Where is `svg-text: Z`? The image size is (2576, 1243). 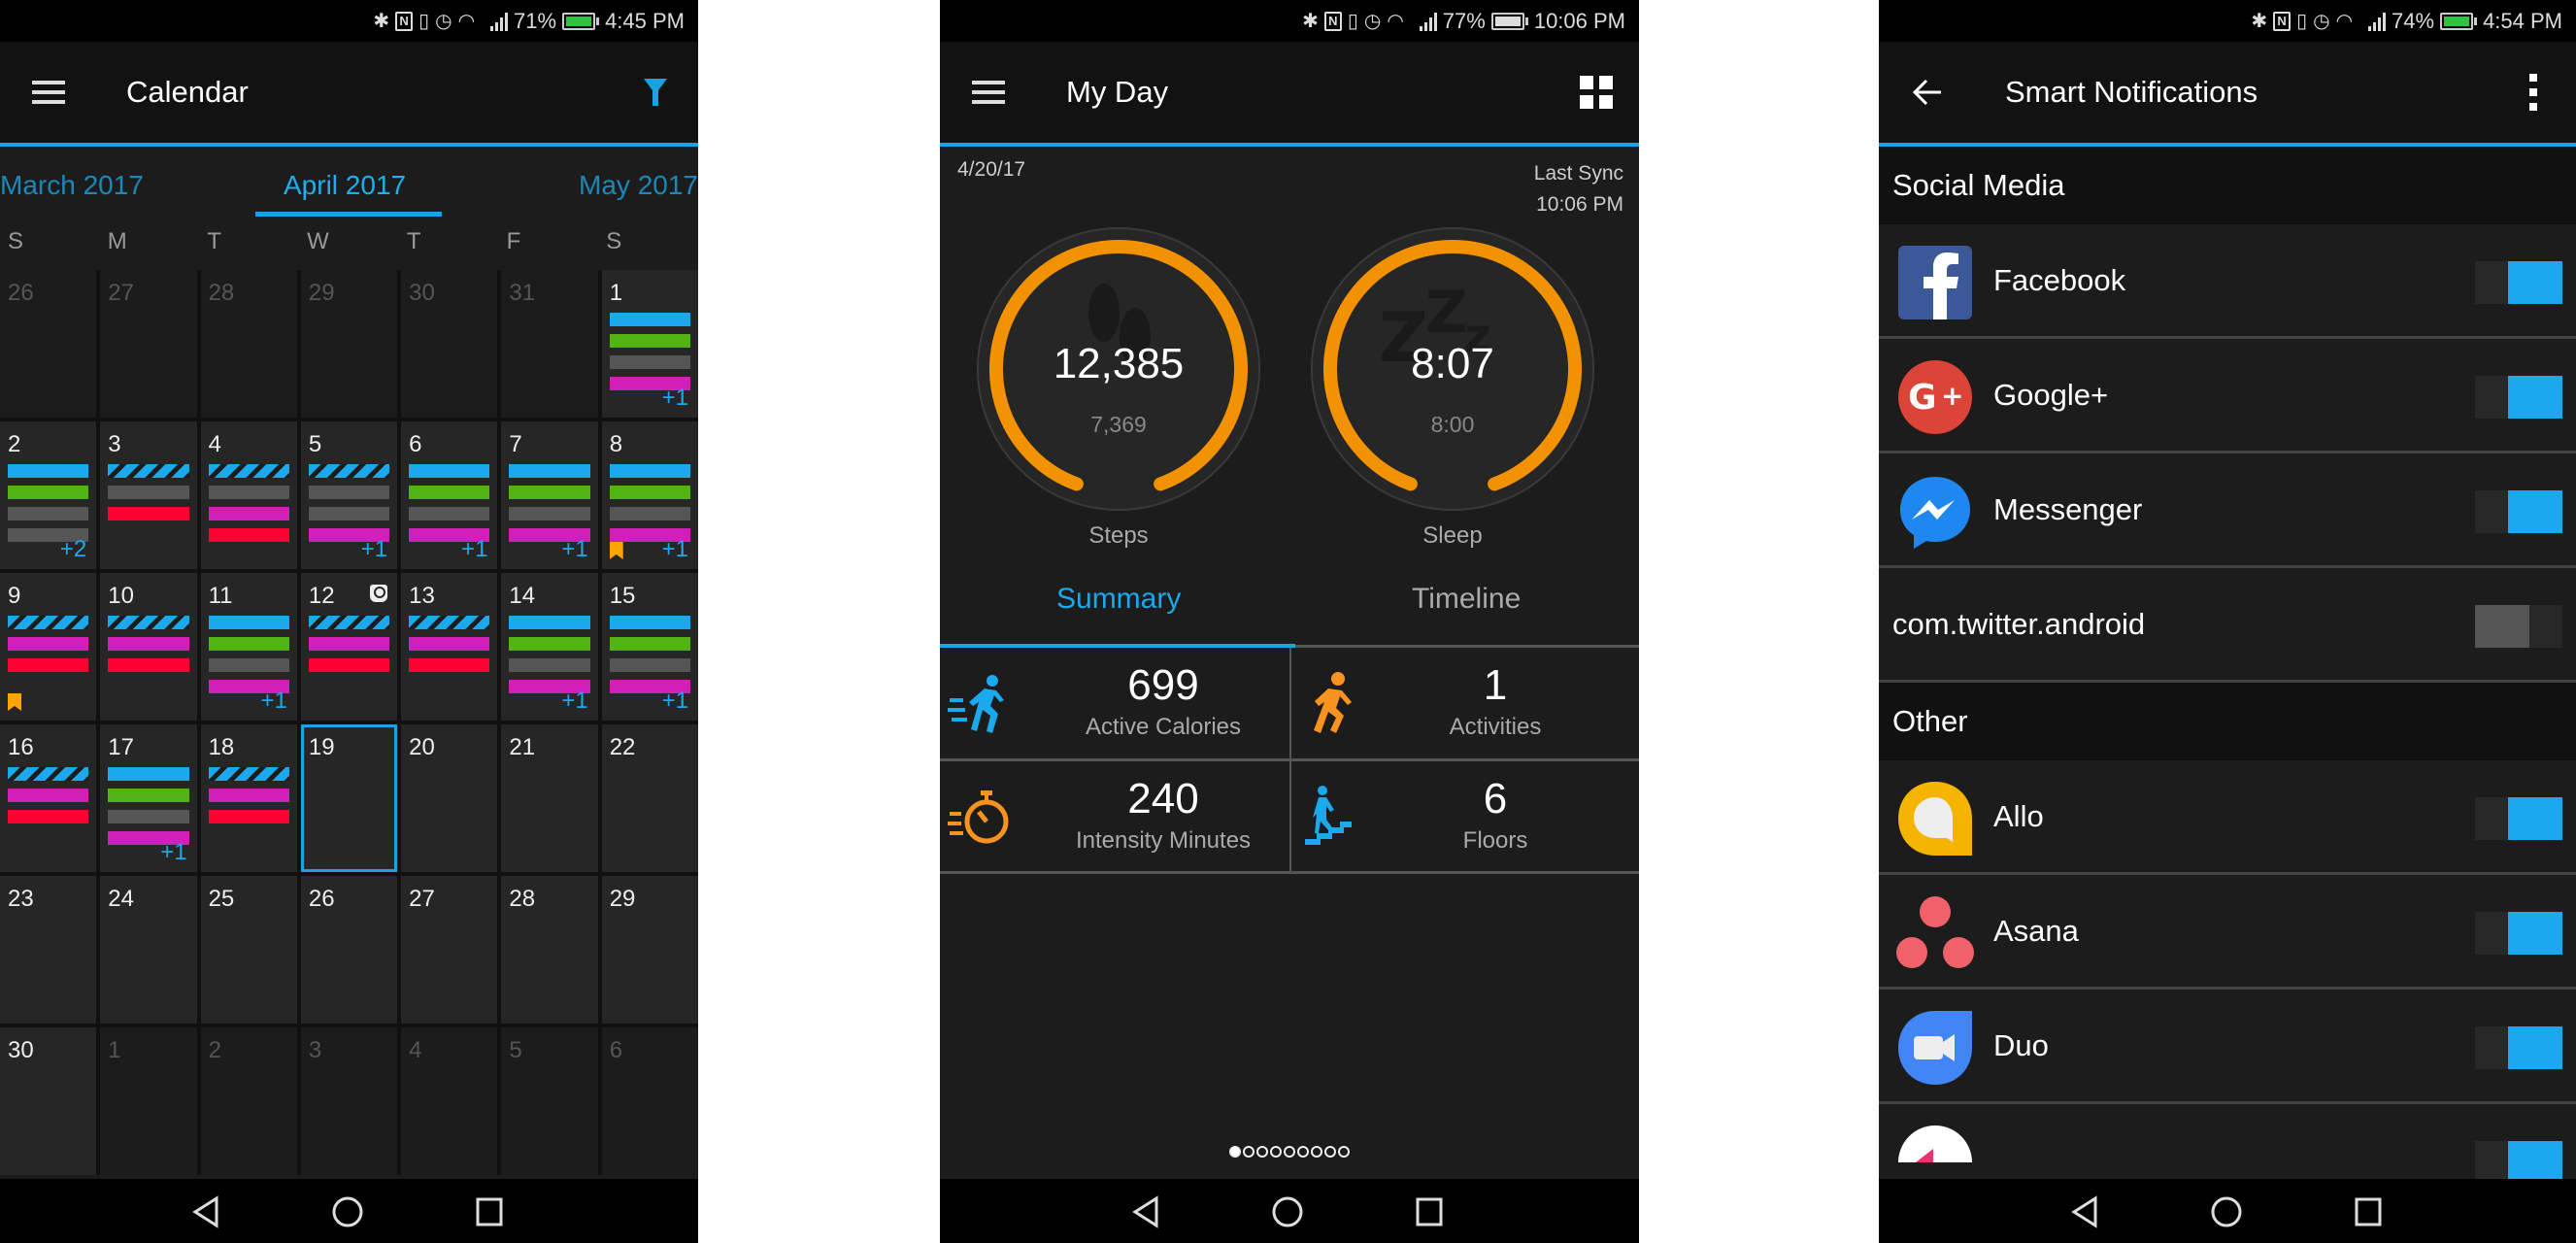
svg-text: Z is located at coordinates (1446, 313).